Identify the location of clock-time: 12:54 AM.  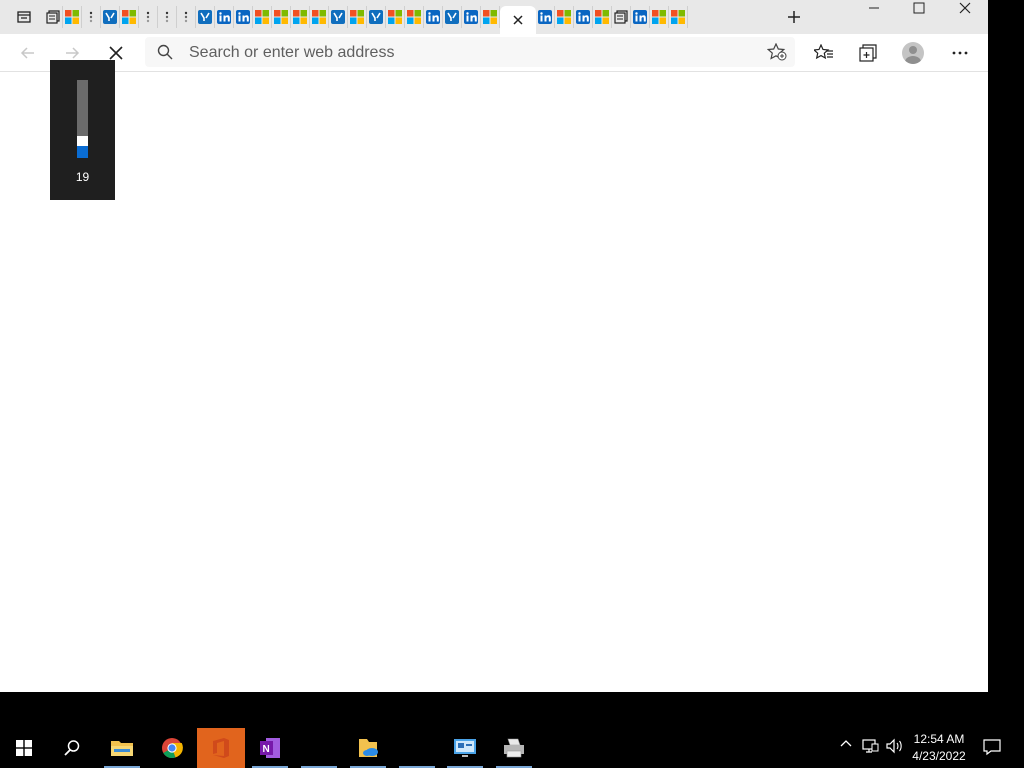
(939, 739).